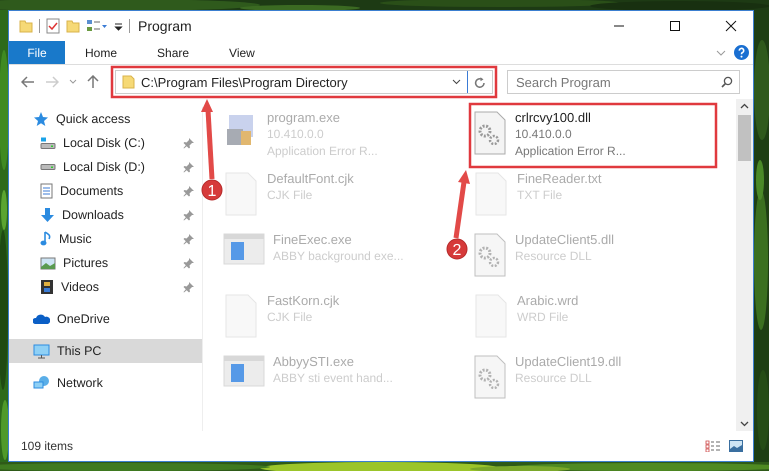  What do you see at coordinates (93, 215) in the screenshot?
I see `sidebar-label: Downloads` at bounding box center [93, 215].